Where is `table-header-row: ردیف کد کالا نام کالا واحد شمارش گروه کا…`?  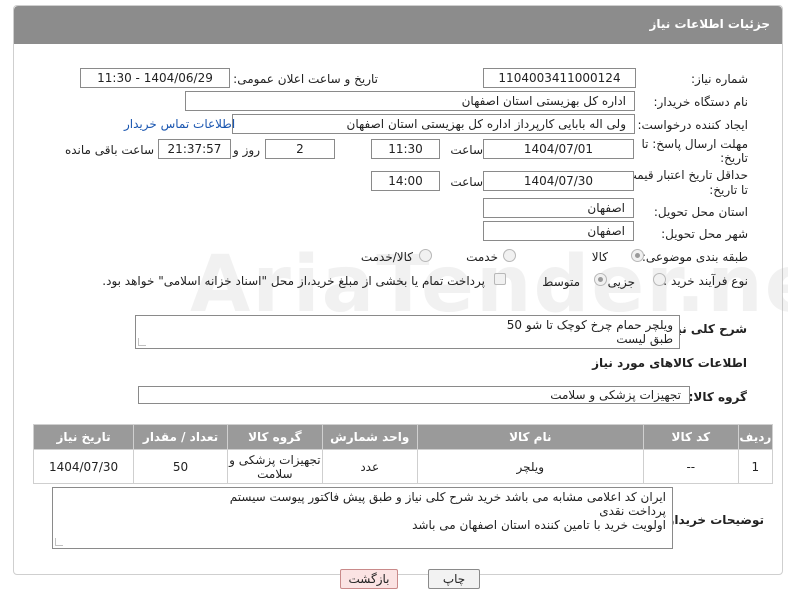
table-header-row: ردیف کد کالا نام کالا واحد شمارش گروه کا… is located at coordinates (403, 437).